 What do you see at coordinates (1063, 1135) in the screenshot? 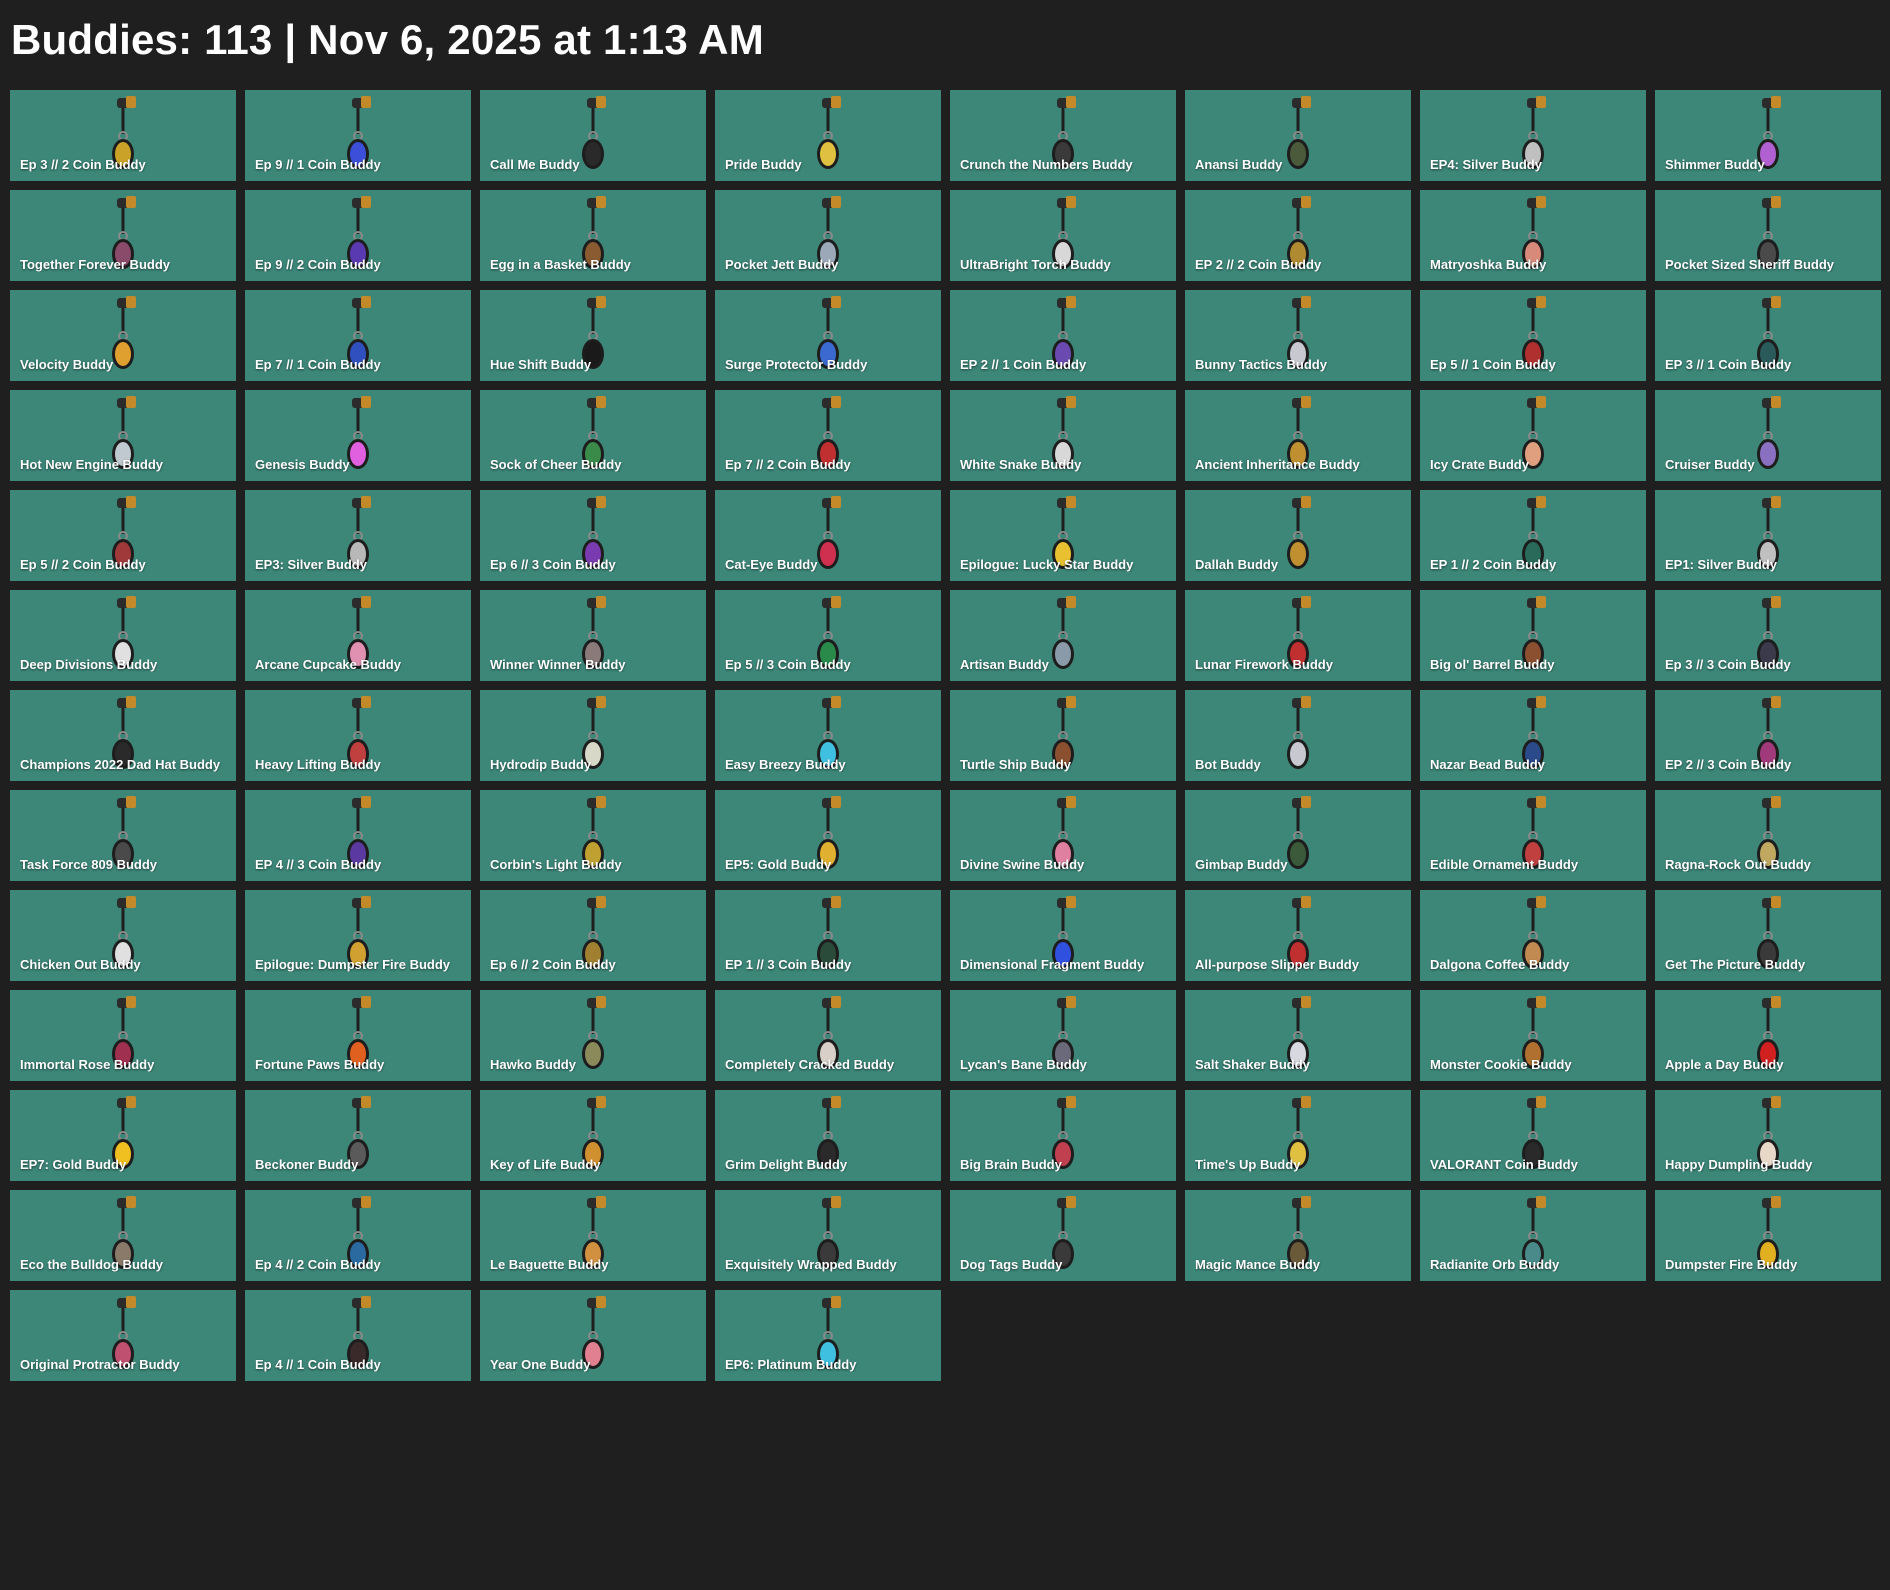
I see `buddy-tile: Big Brain Buddy` at bounding box center [1063, 1135].